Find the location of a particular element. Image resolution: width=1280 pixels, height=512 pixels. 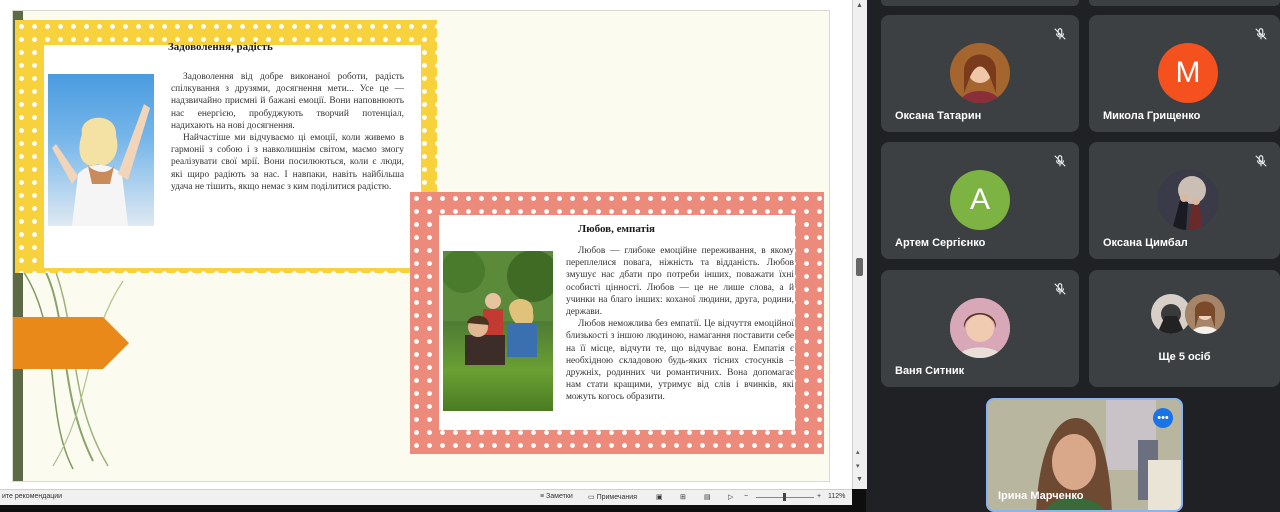

notes-button: ≡ Заметки is located at coordinates (556, 496).